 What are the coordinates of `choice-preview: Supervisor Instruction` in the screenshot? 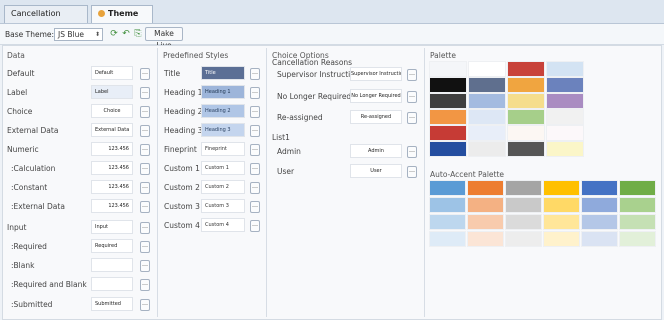 It's located at (376, 74).